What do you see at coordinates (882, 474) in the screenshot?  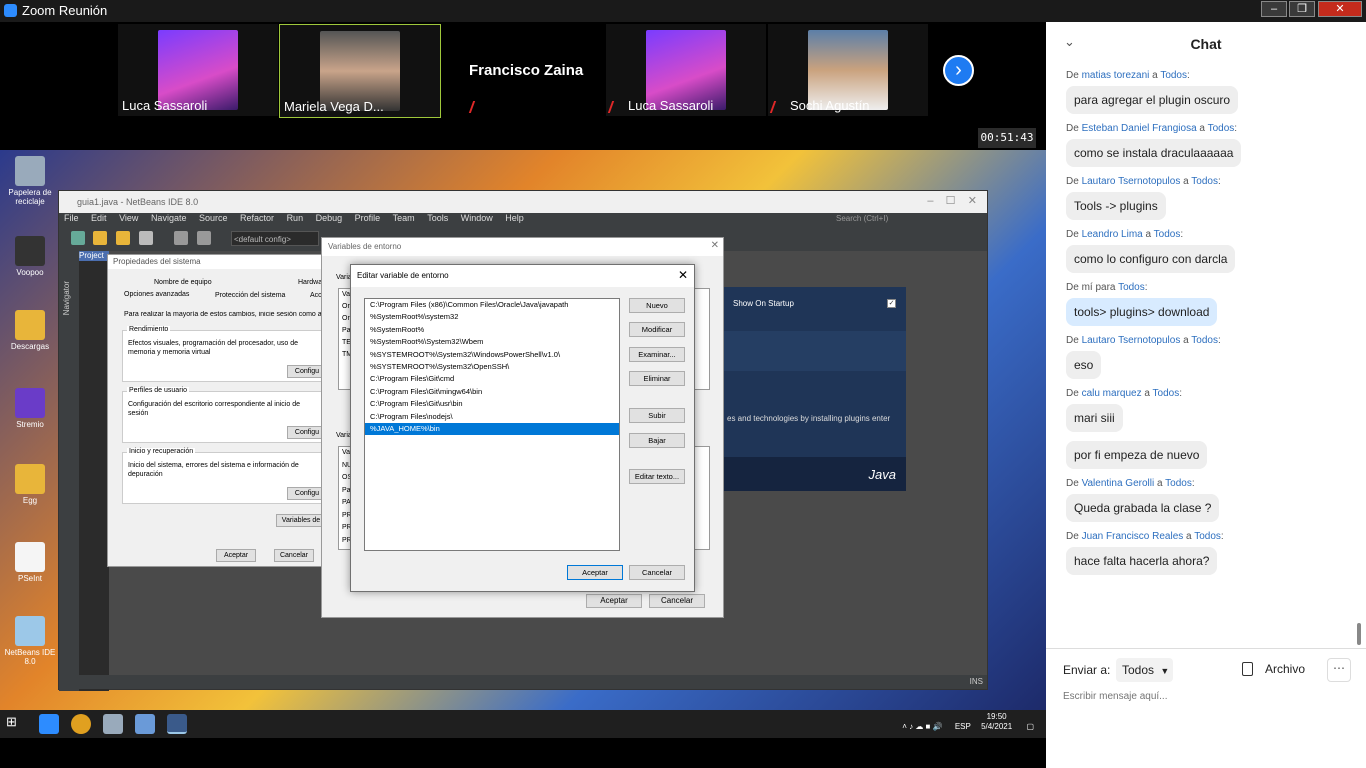 I see `java-logo: Java` at bounding box center [882, 474].